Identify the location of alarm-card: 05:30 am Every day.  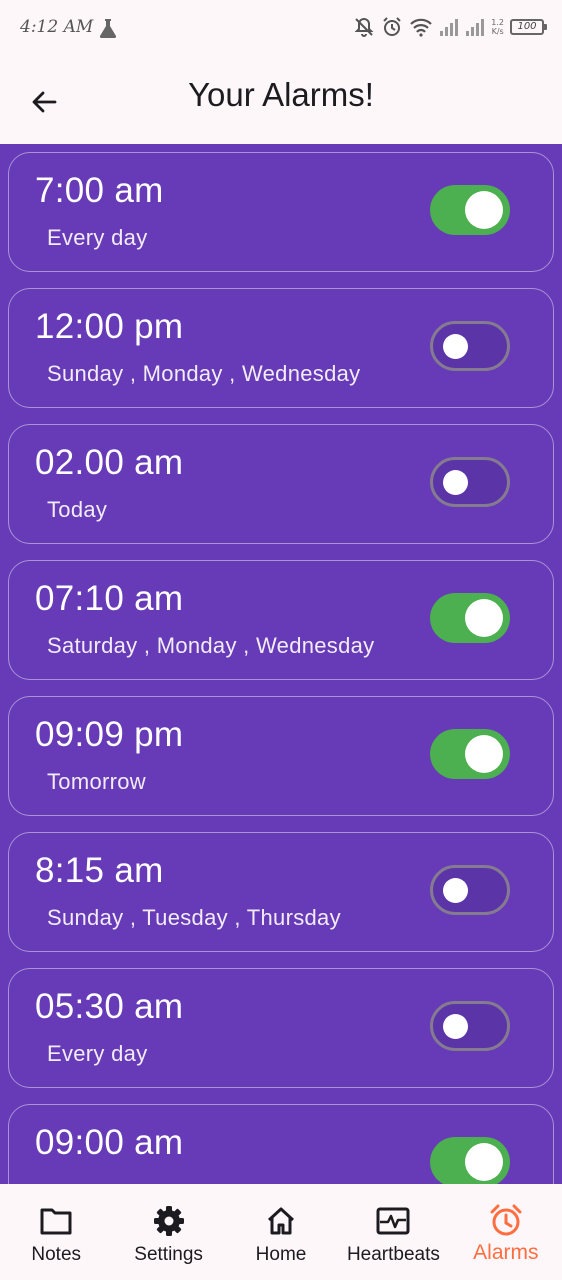
(281, 1028).